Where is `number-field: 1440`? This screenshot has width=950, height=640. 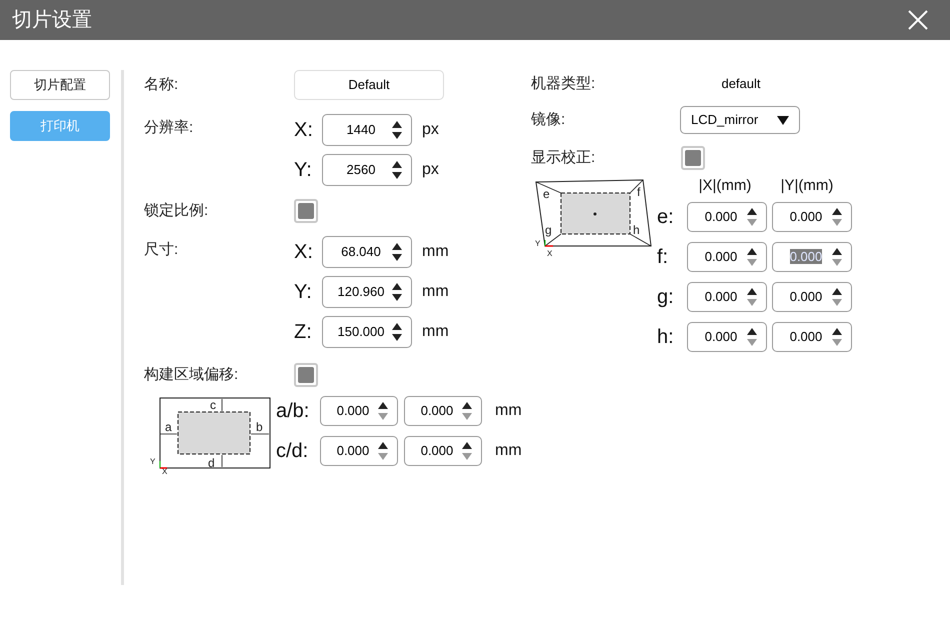 number-field: 1440 is located at coordinates (367, 130).